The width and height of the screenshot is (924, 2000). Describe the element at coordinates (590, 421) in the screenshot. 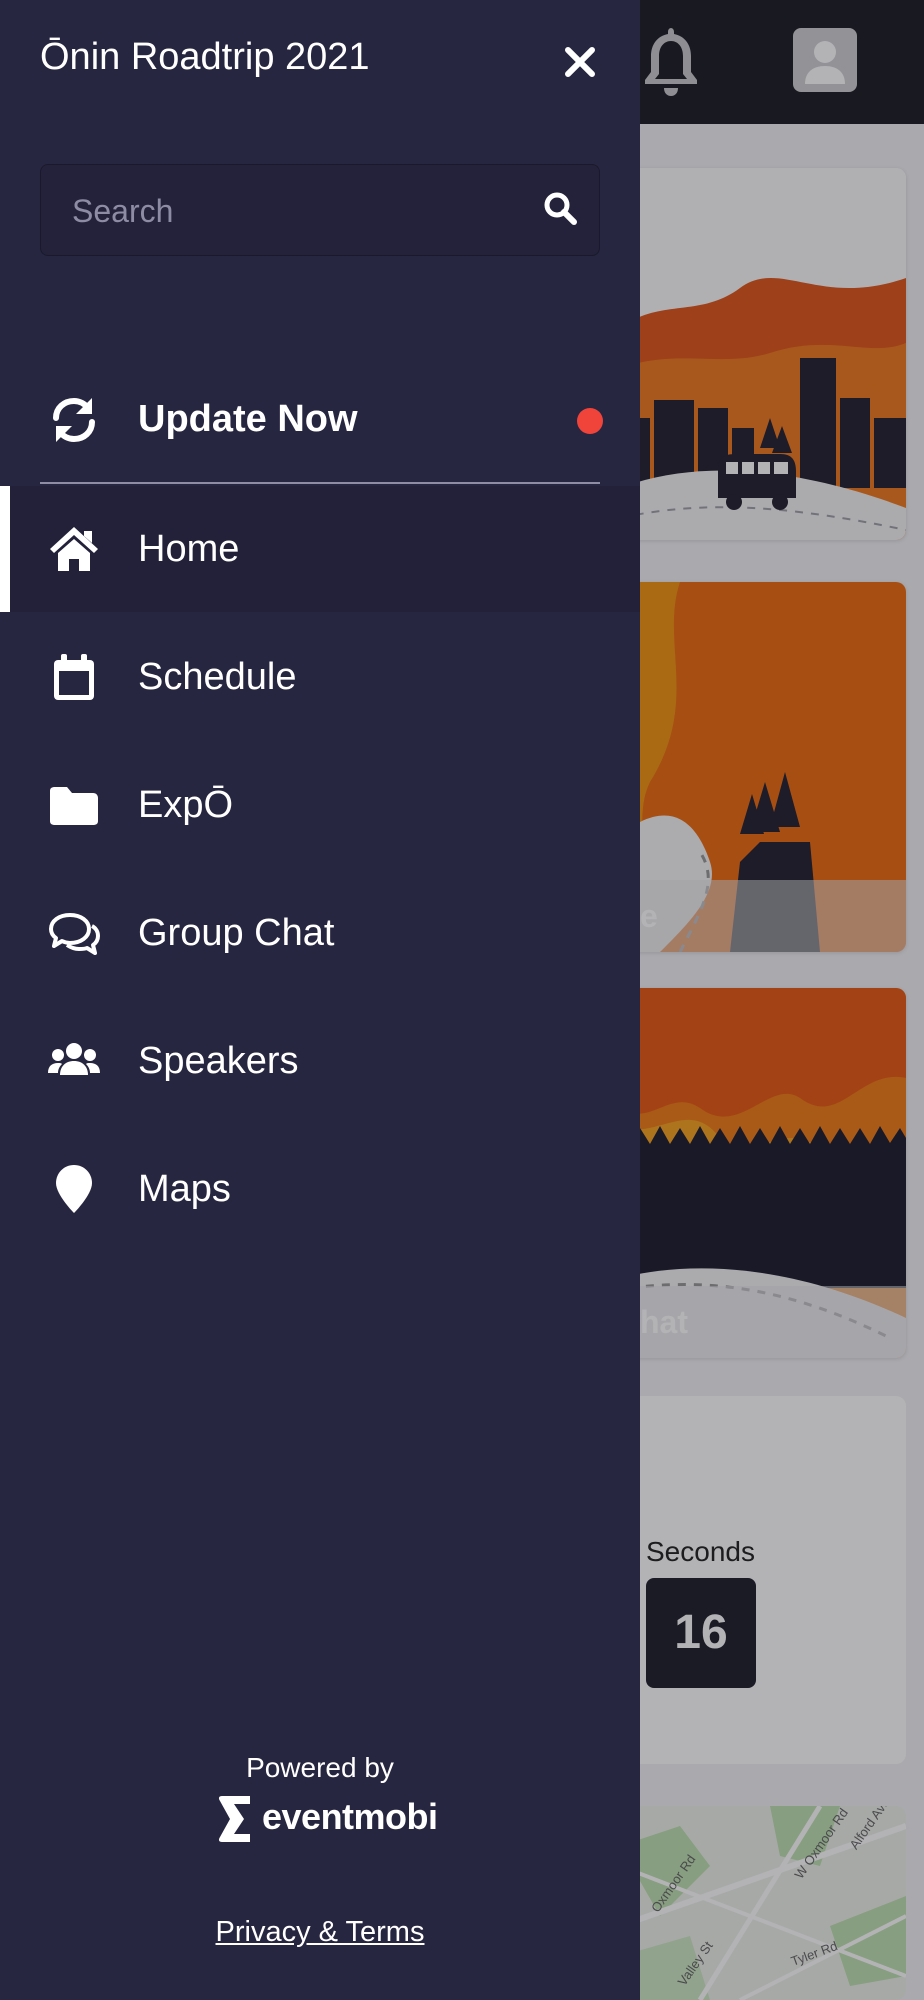

I see `update-indicator-dot` at that location.